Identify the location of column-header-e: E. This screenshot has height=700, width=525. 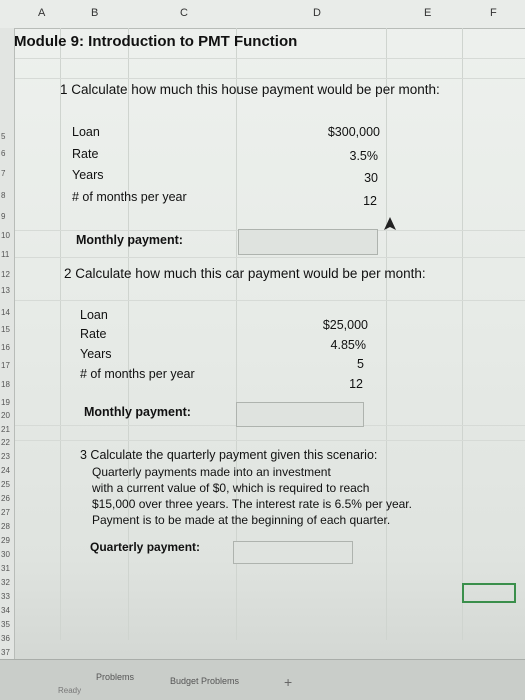
(427, 13).